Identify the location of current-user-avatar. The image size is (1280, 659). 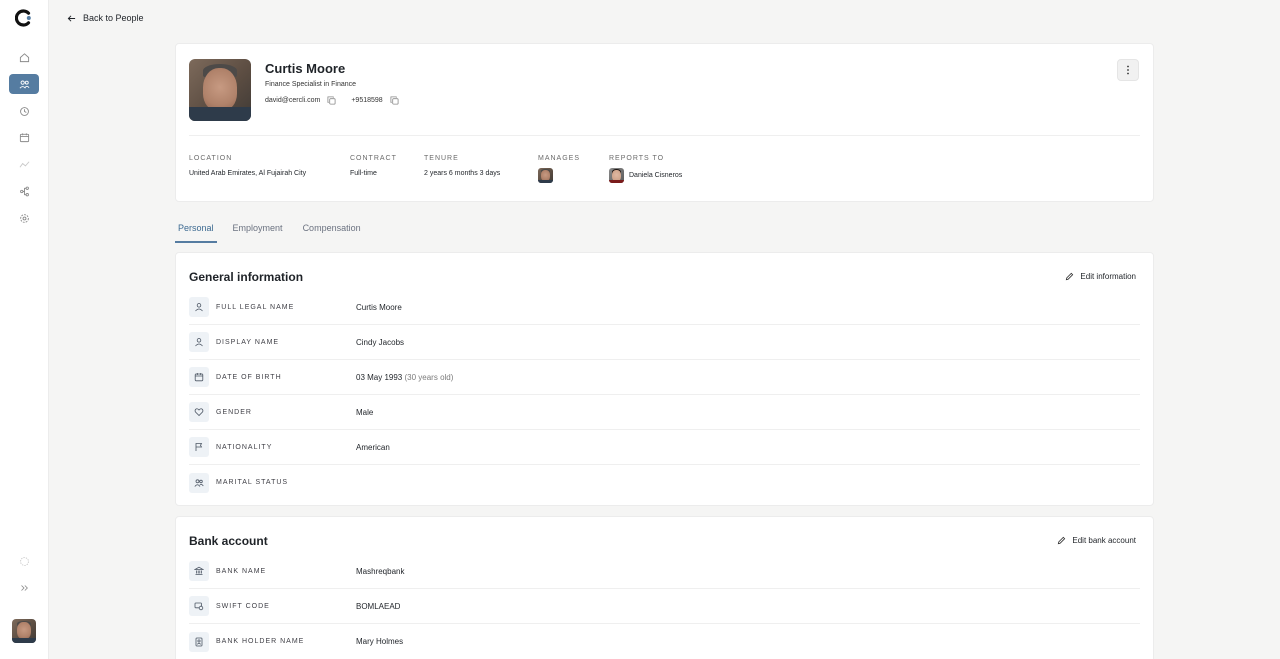
(24, 631).